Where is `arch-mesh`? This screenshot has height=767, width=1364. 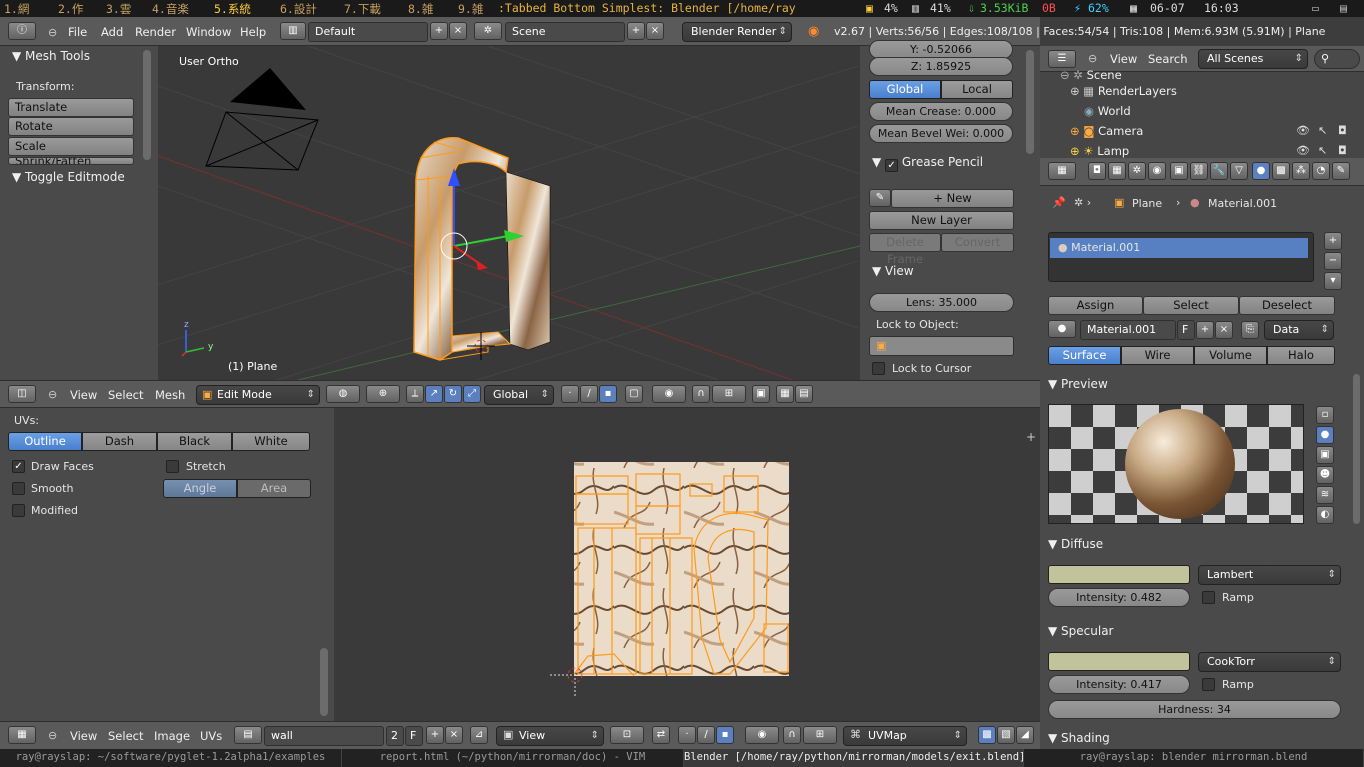
arch-mesh is located at coordinates (482, 249).